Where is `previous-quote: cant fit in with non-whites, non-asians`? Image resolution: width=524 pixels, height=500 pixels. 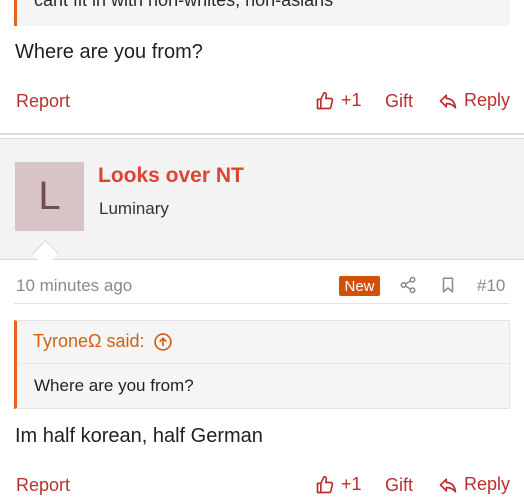 previous-quote: cant fit in with non-whites, non-asians is located at coordinates (262, 13).